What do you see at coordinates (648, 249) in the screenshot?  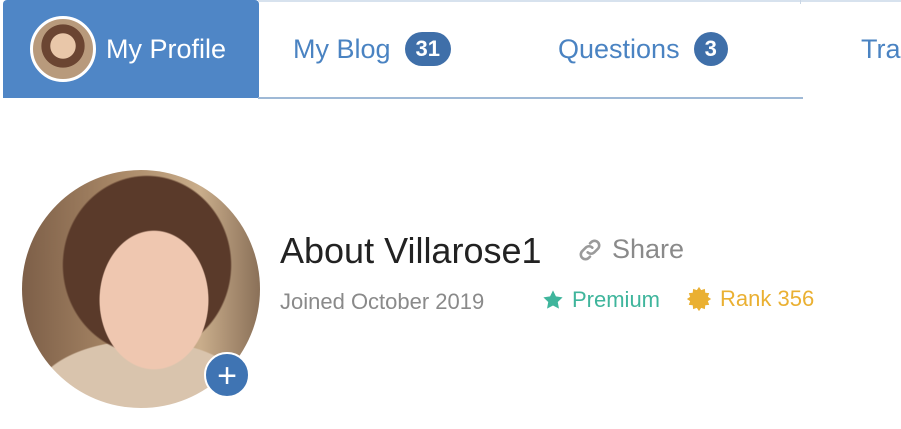 I see `share-label: Share` at bounding box center [648, 249].